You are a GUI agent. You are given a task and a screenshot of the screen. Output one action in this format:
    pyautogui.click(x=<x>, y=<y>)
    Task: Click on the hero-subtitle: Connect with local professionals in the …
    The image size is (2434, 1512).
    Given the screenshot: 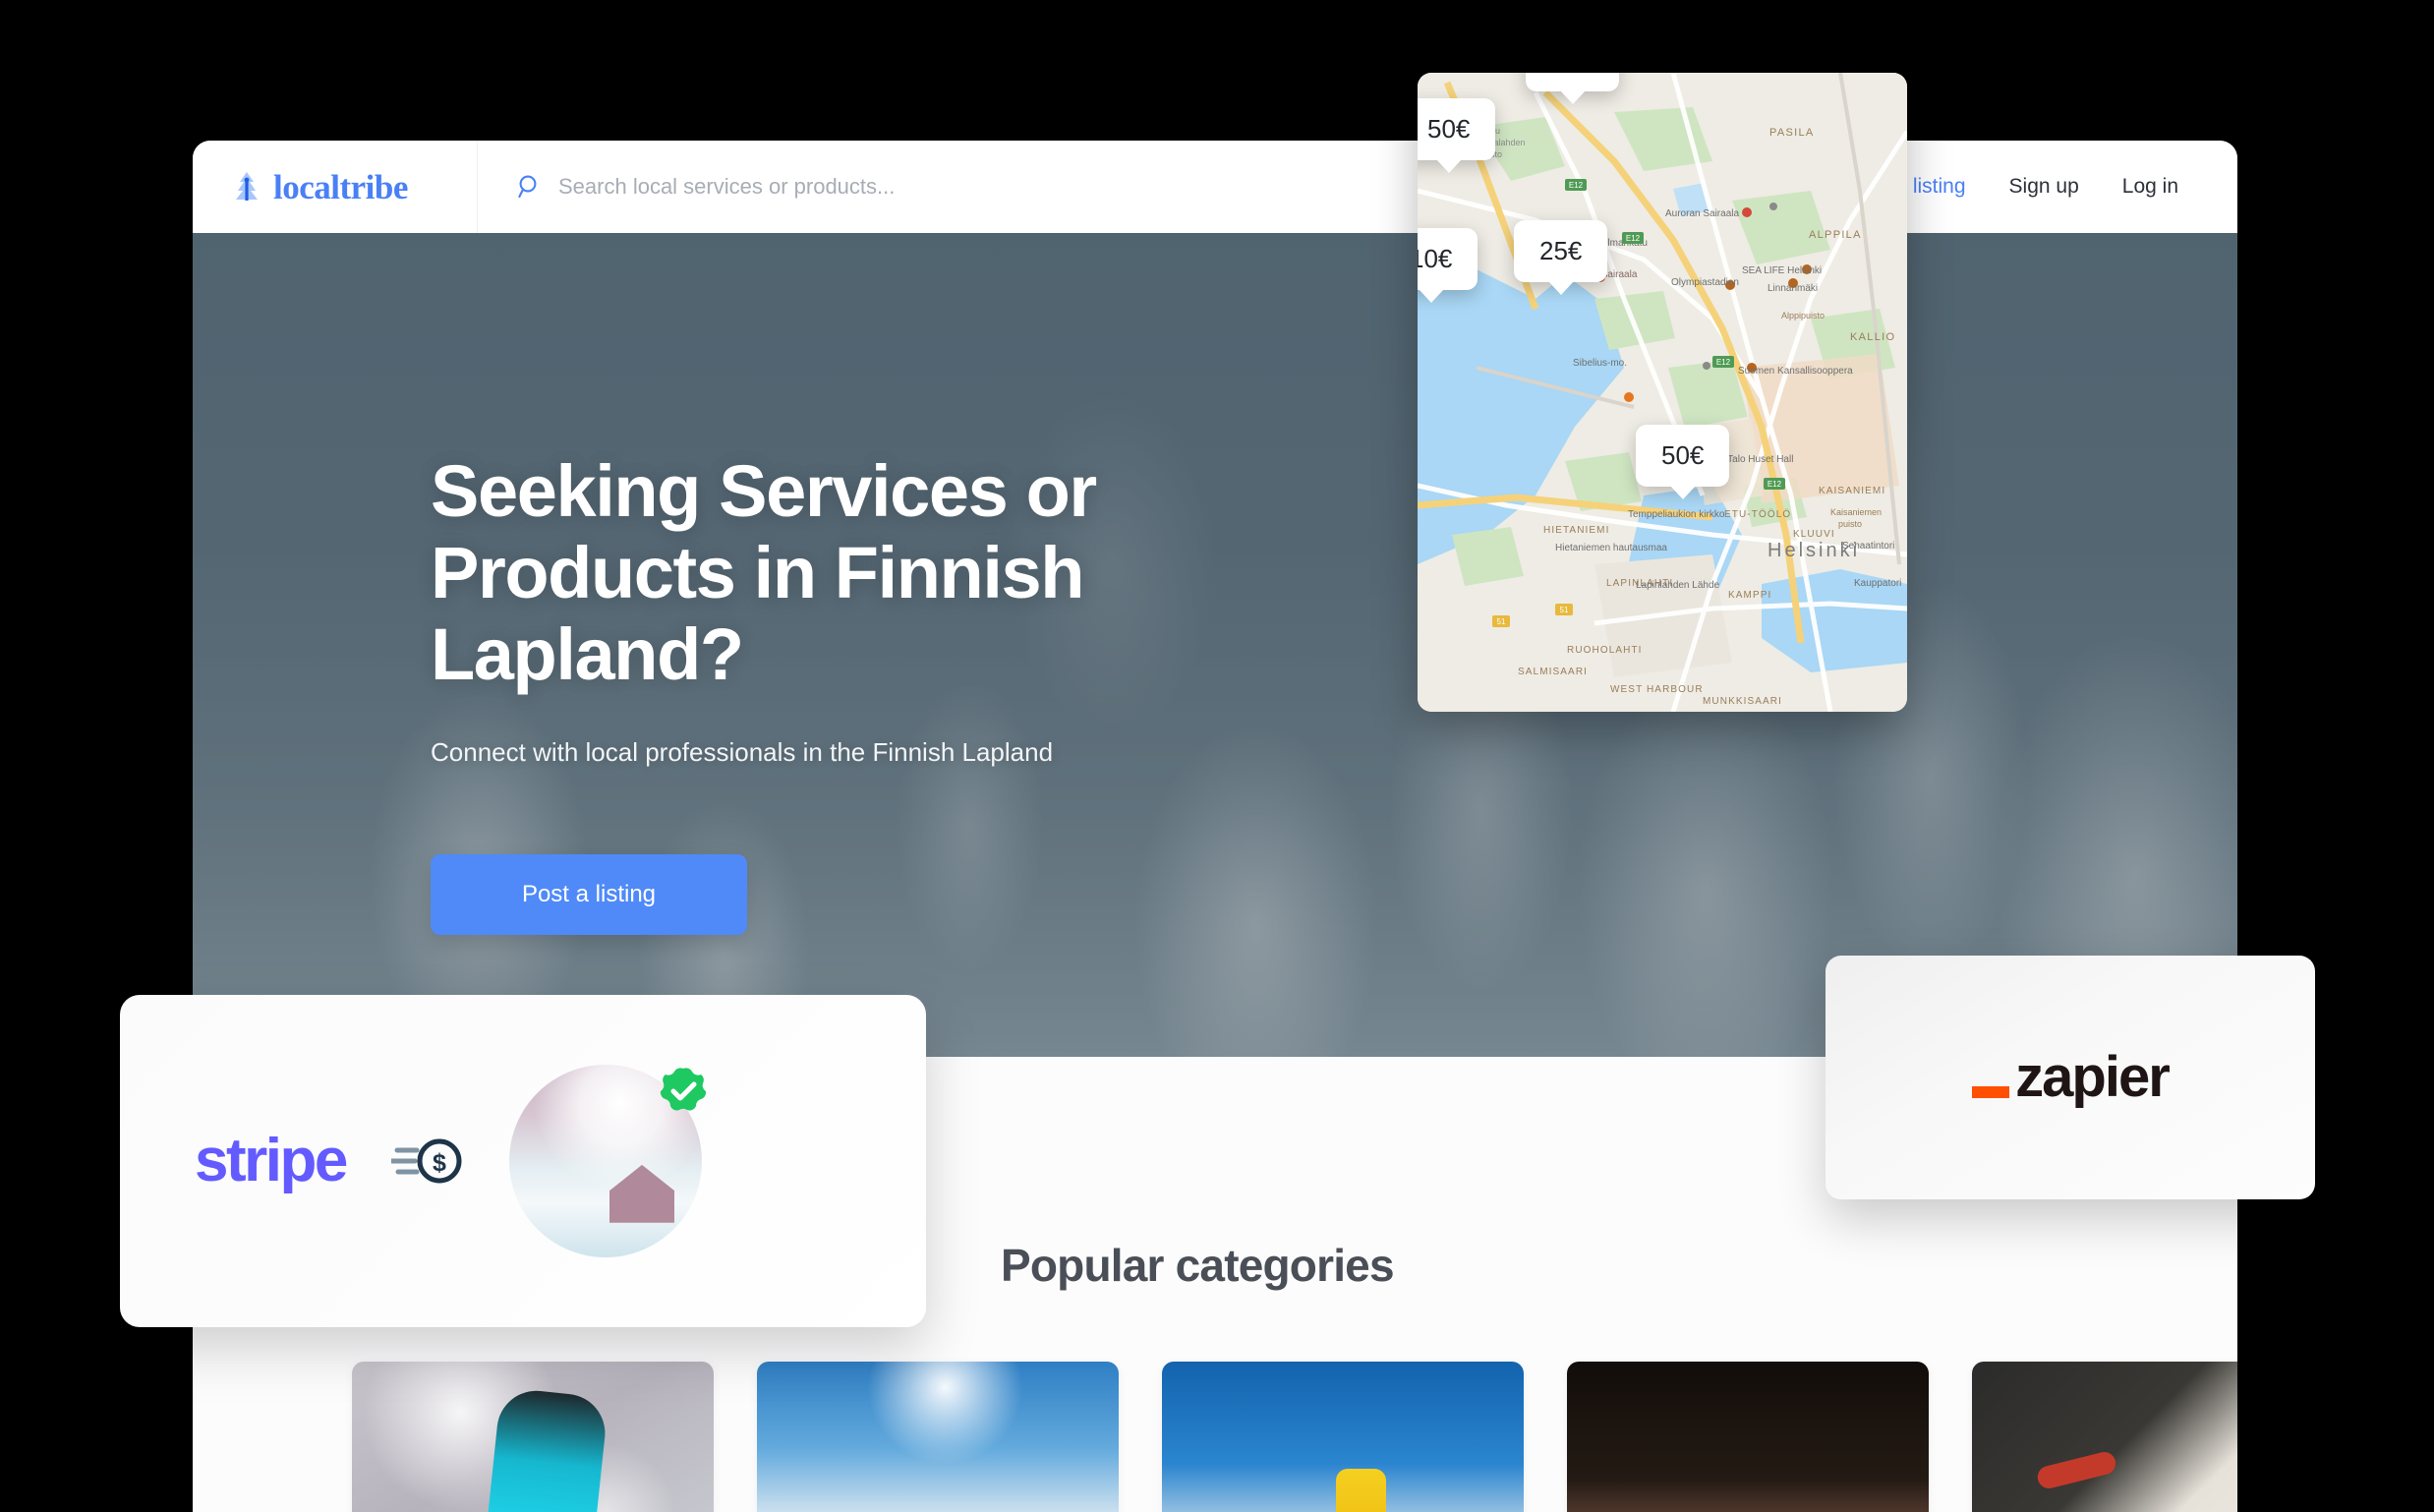 What is the action you would take?
    pyautogui.click(x=742, y=751)
    